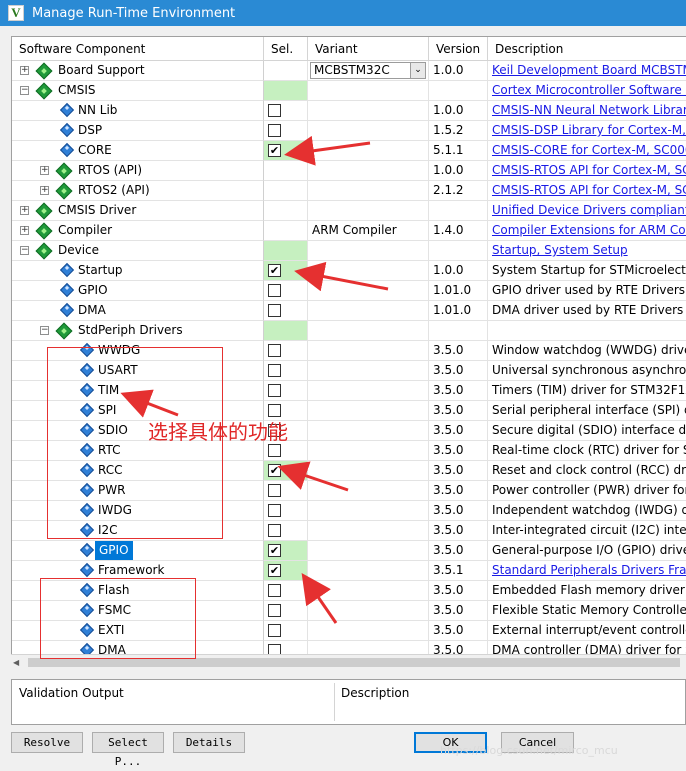  What do you see at coordinates (341, 276) in the screenshot?
I see `arrow-startup` at bounding box center [341, 276].